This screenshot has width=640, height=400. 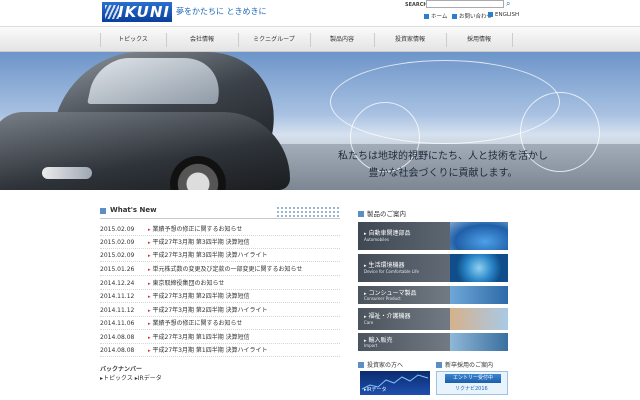 I want to click on search-label: SEARCH, so click(x=416, y=5).